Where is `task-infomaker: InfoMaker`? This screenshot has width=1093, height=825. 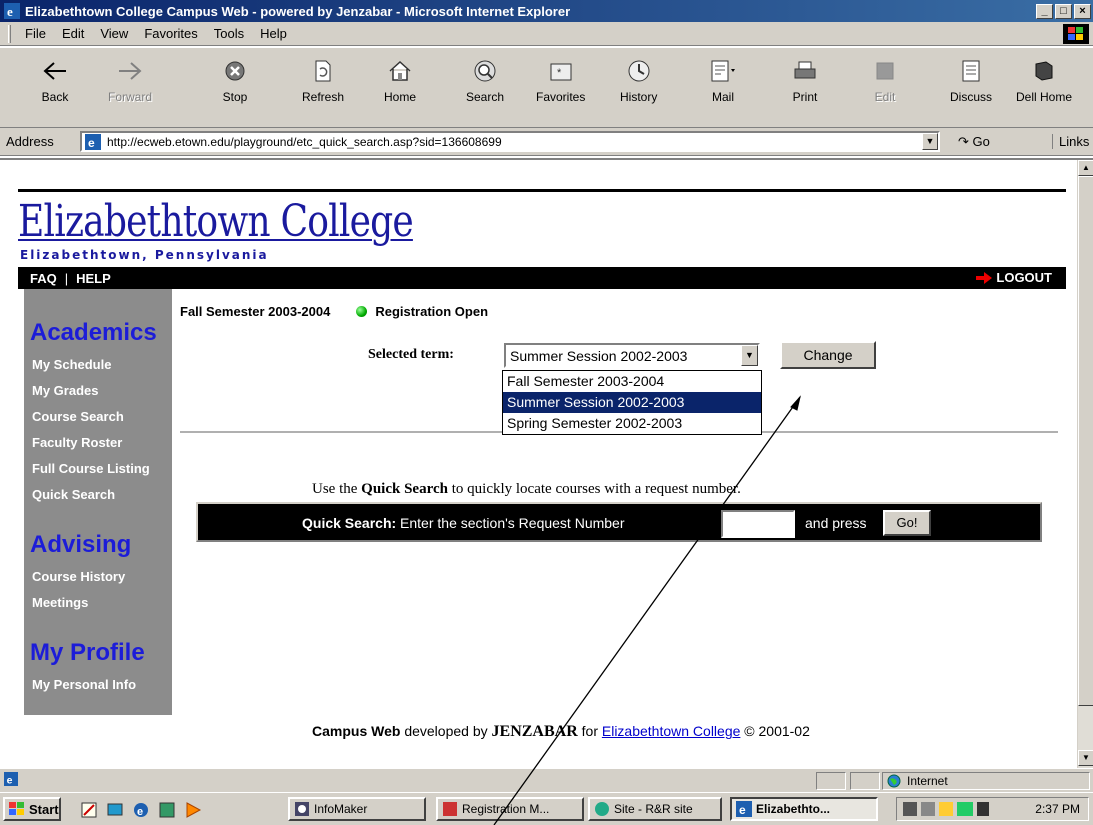 task-infomaker: InfoMaker is located at coordinates (357, 809).